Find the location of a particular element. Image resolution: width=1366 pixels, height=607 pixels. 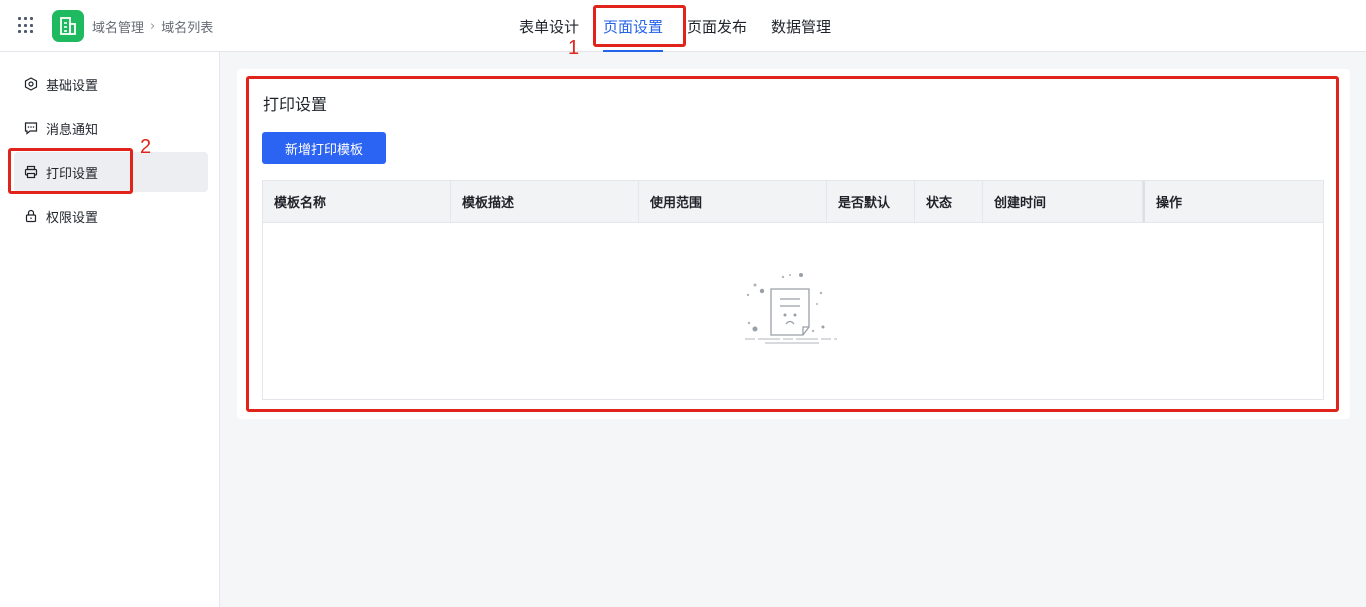

message-icon is located at coordinates (31, 128).